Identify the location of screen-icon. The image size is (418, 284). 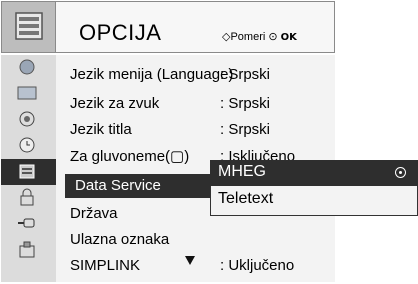
(27, 93).